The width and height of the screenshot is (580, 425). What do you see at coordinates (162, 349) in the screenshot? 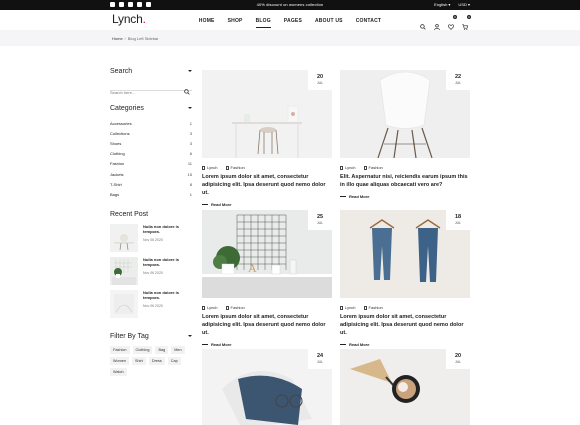
I see `tag-bag: Bag` at bounding box center [162, 349].